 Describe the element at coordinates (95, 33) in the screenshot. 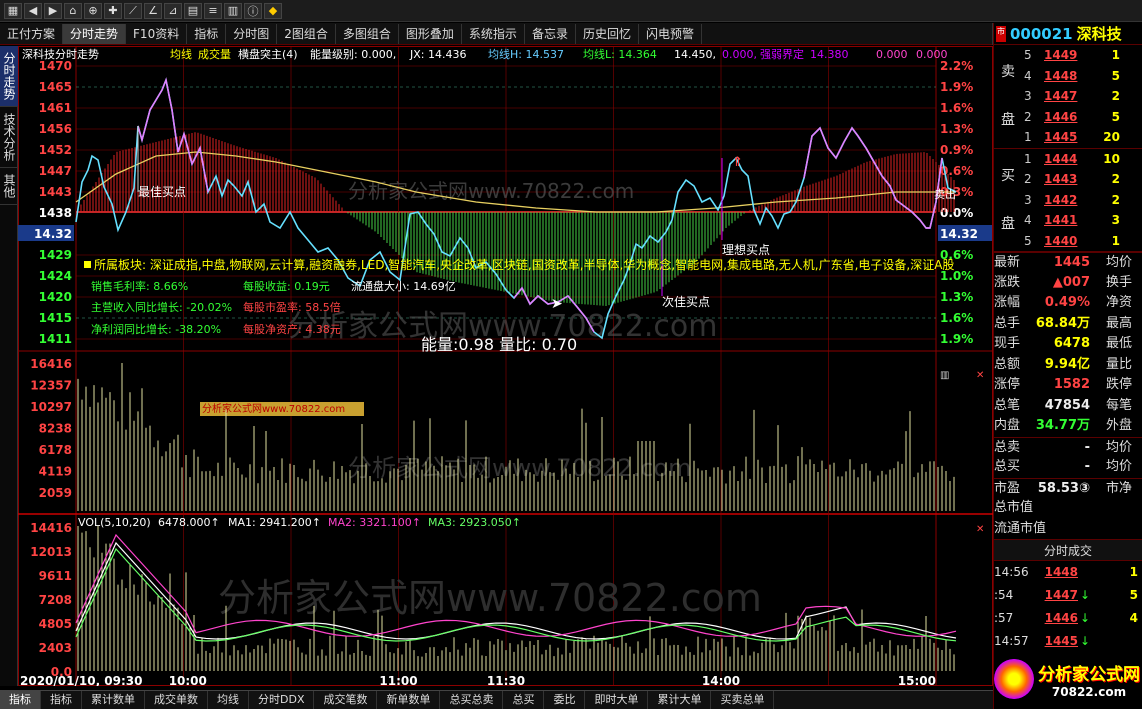

I see `menu-item-1: 分时走势` at that location.